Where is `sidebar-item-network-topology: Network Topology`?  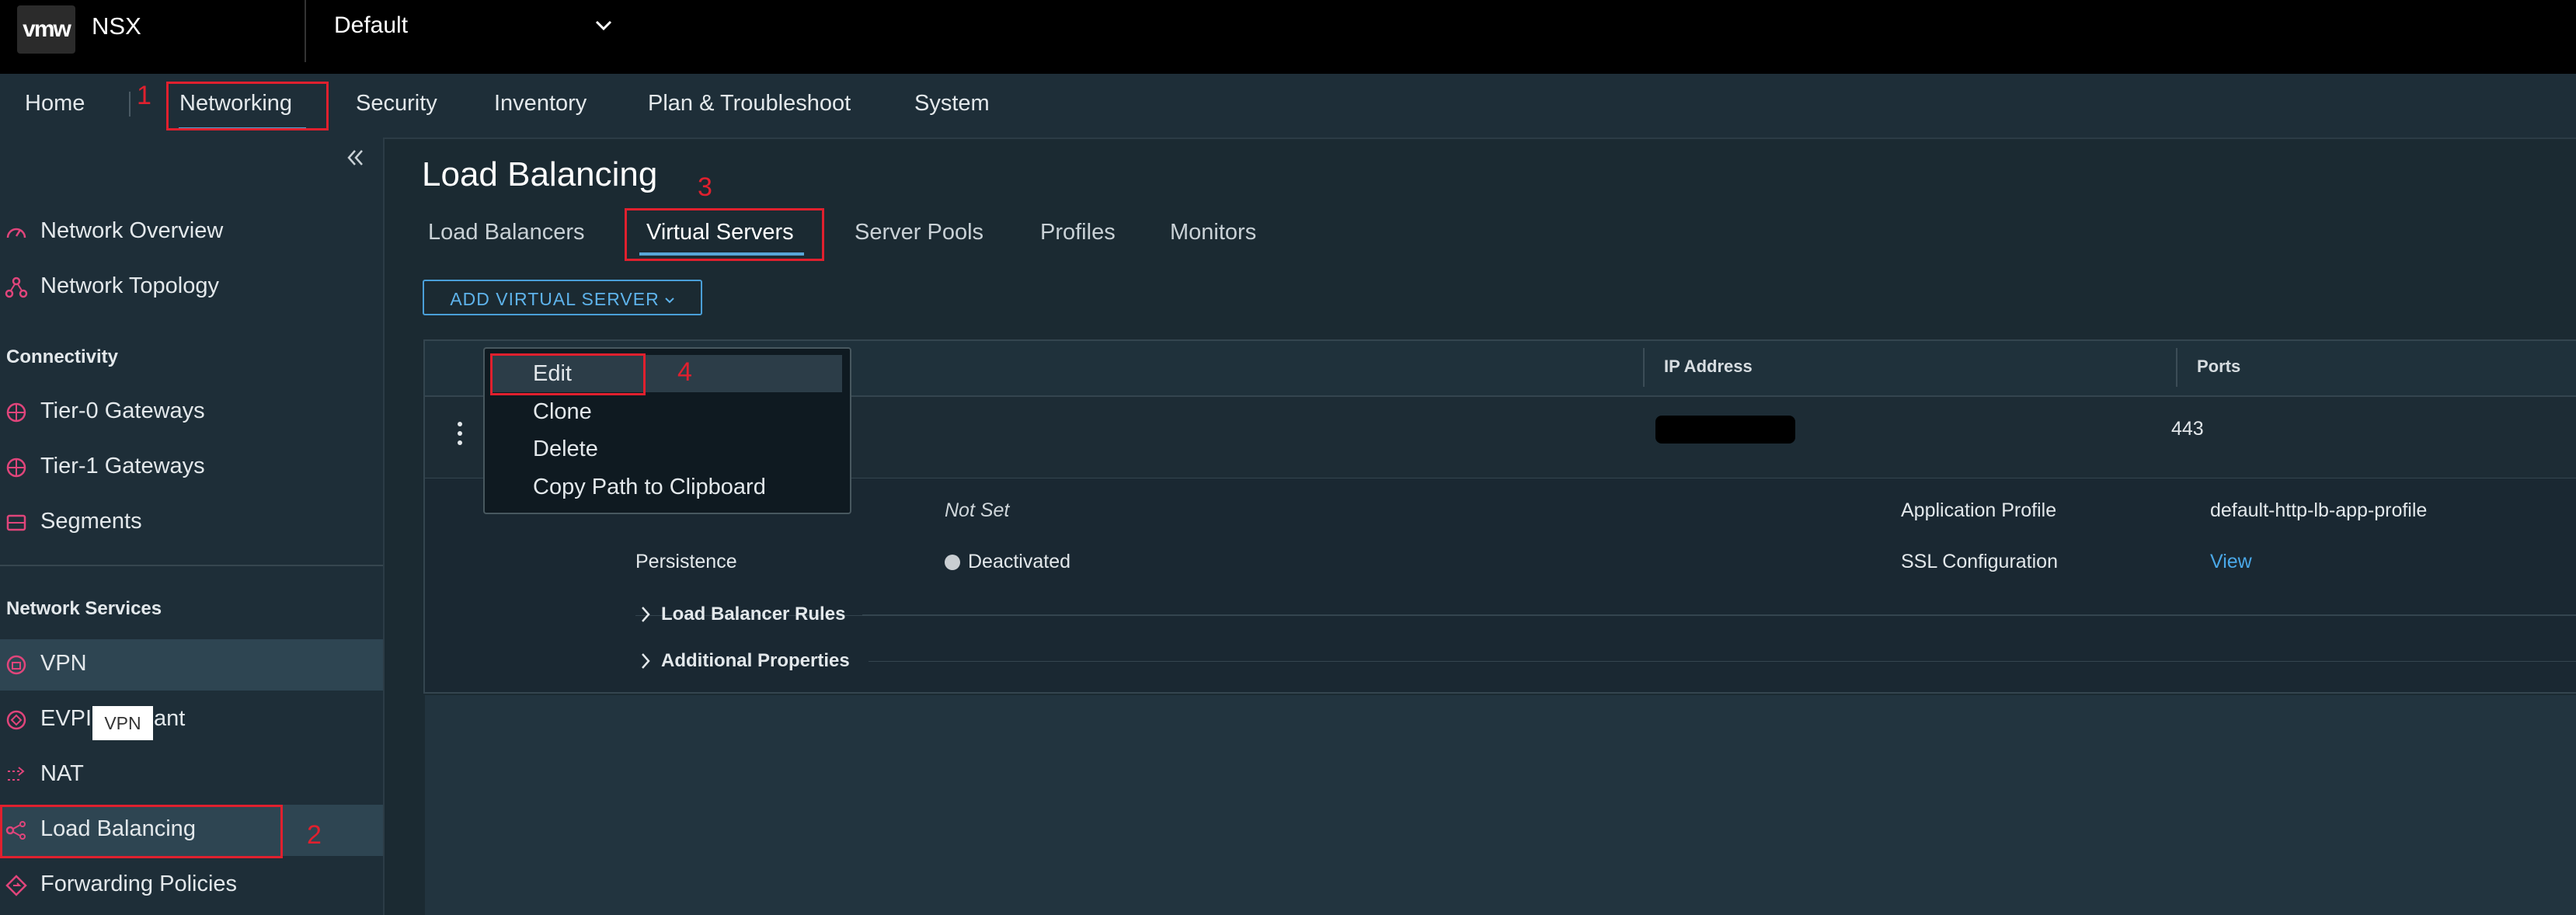
sidebar-item-network-topology: Network Topology is located at coordinates (191, 287).